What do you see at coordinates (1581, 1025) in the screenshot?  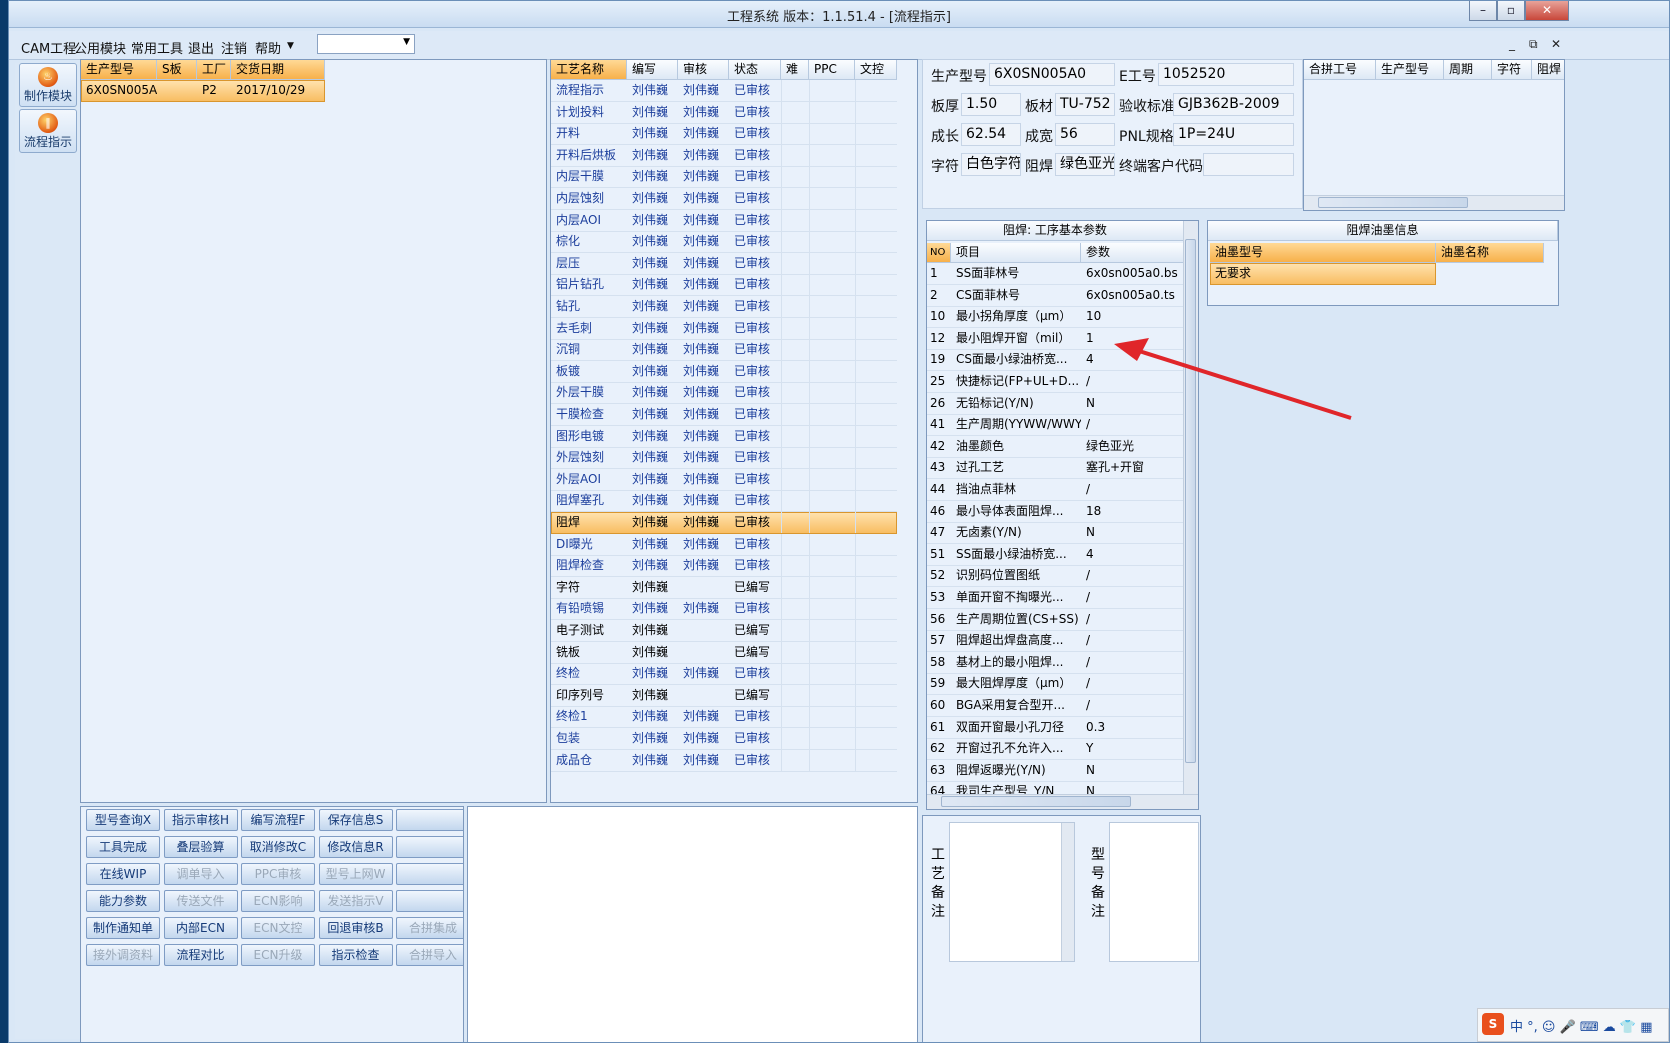 I see `ime-status: 中 °, ☺ 🎤 ⌨ ☁ 👕 ▦` at bounding box center [1581, 1025].